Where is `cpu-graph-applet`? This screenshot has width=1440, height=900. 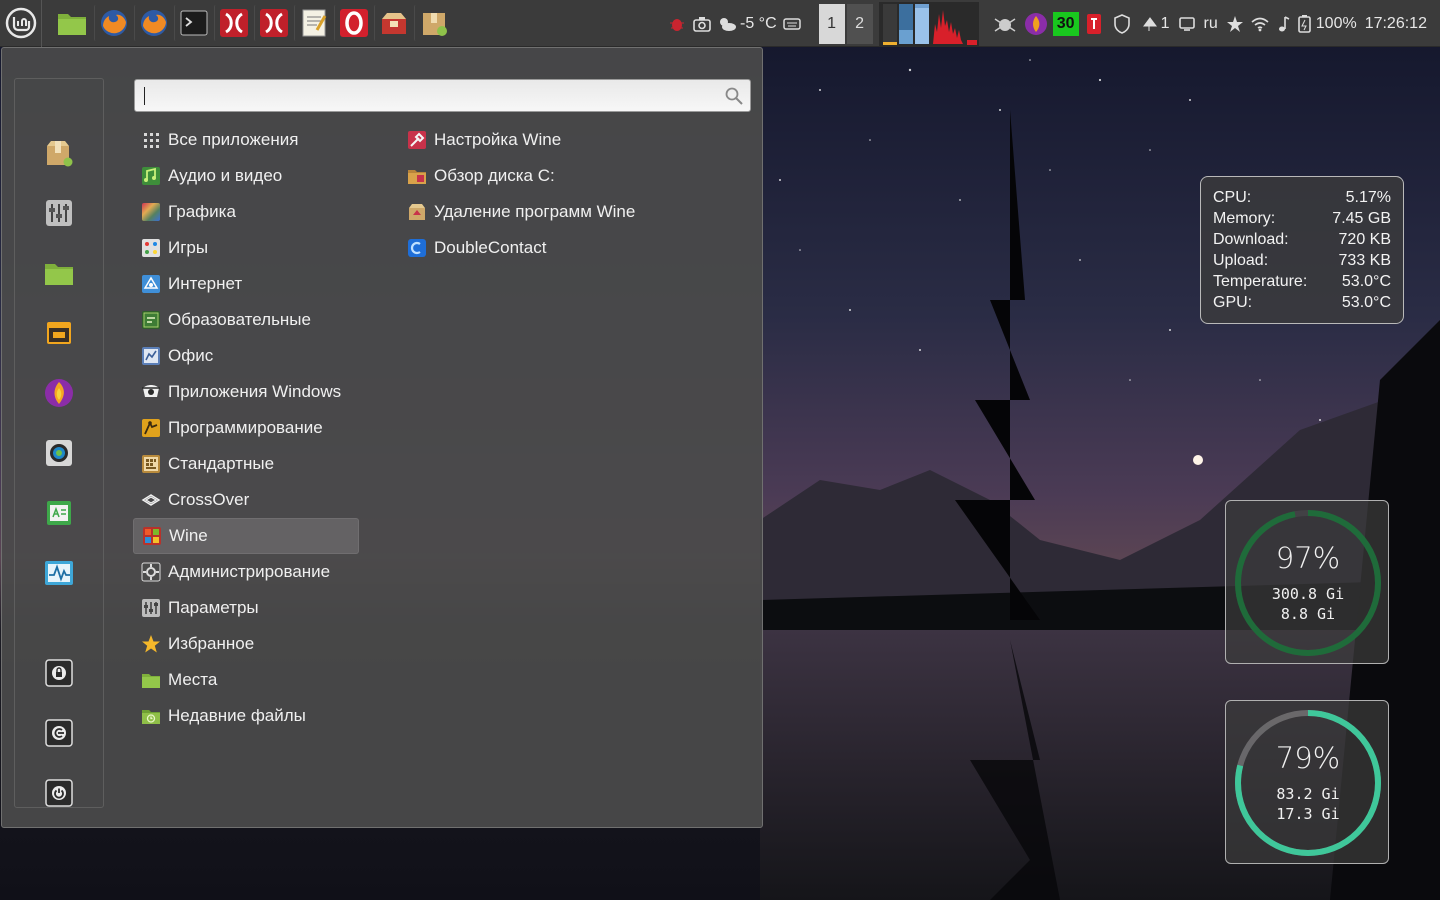 cpu-graph-applet is located at coordinates (928, 23).